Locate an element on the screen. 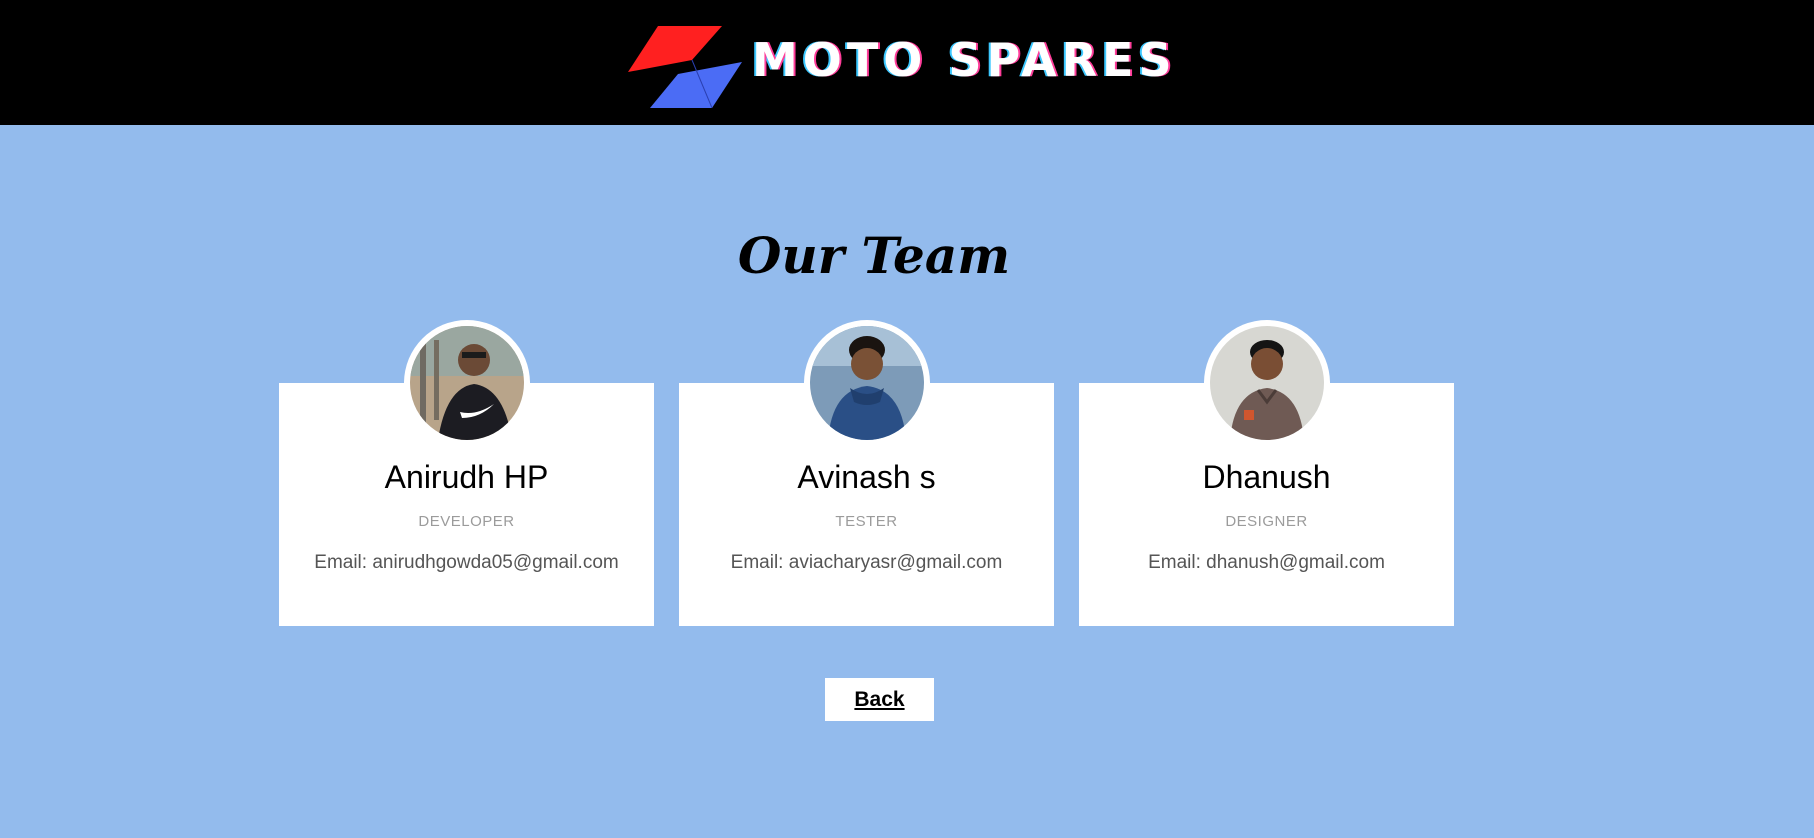  back-button: Back is located at coordinates (879, 699).